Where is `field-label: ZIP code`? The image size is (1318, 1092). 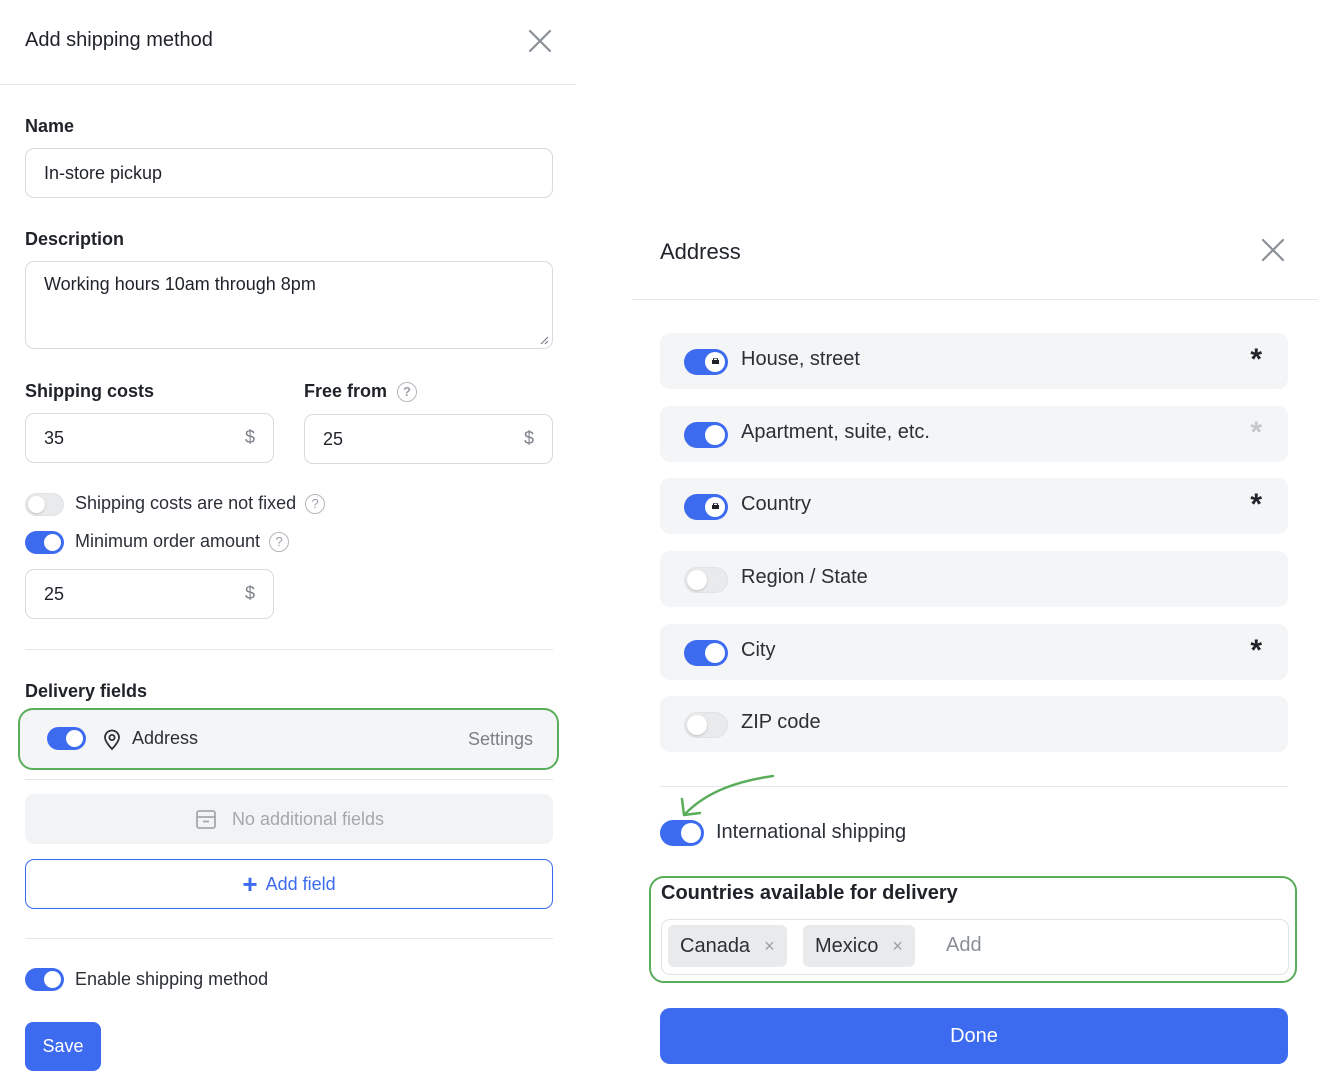 field-label: ZIP code is located at coordinates (781, 722).